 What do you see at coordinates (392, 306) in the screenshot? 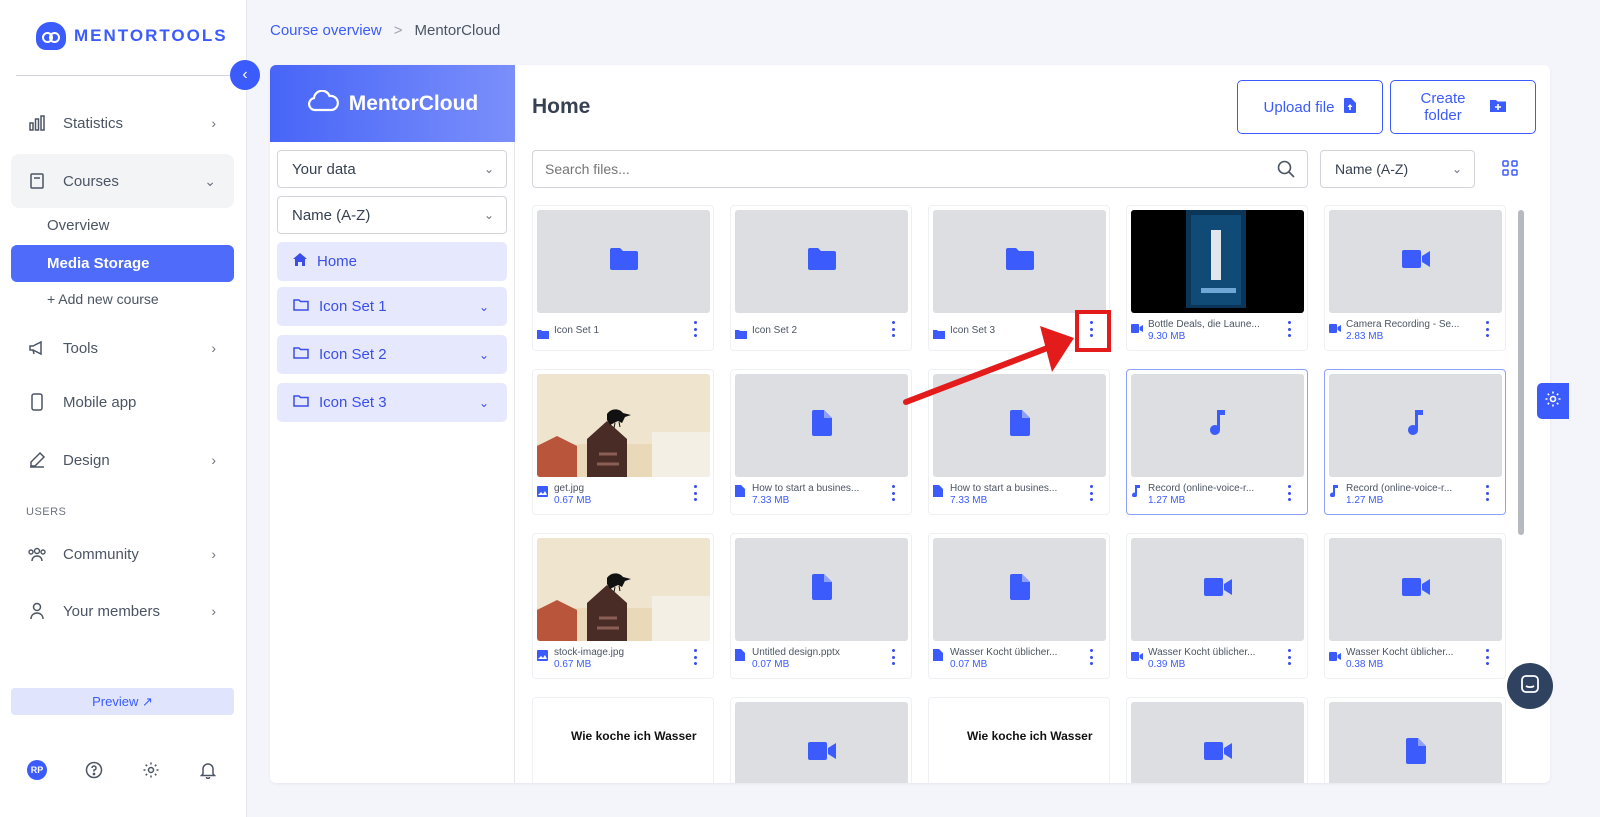
I see `tree-item-icon-set-1: Icon Set 1 ⌄` at bounding box center [392, 306].